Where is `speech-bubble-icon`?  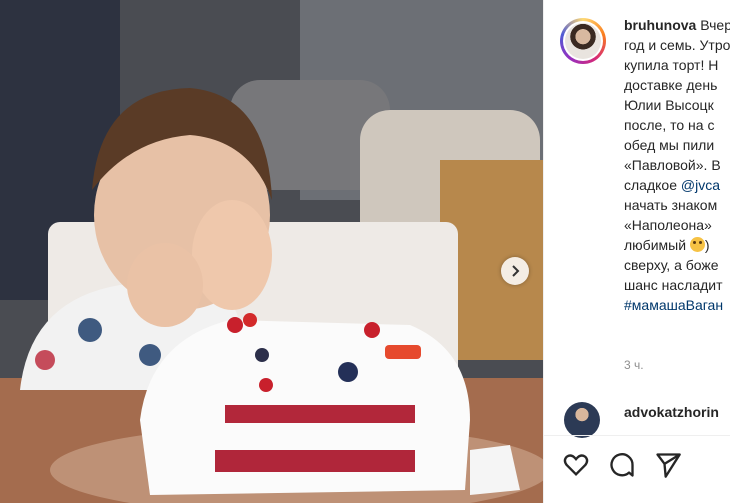 speech-bubble-icon is located at coordinates (622, 465).